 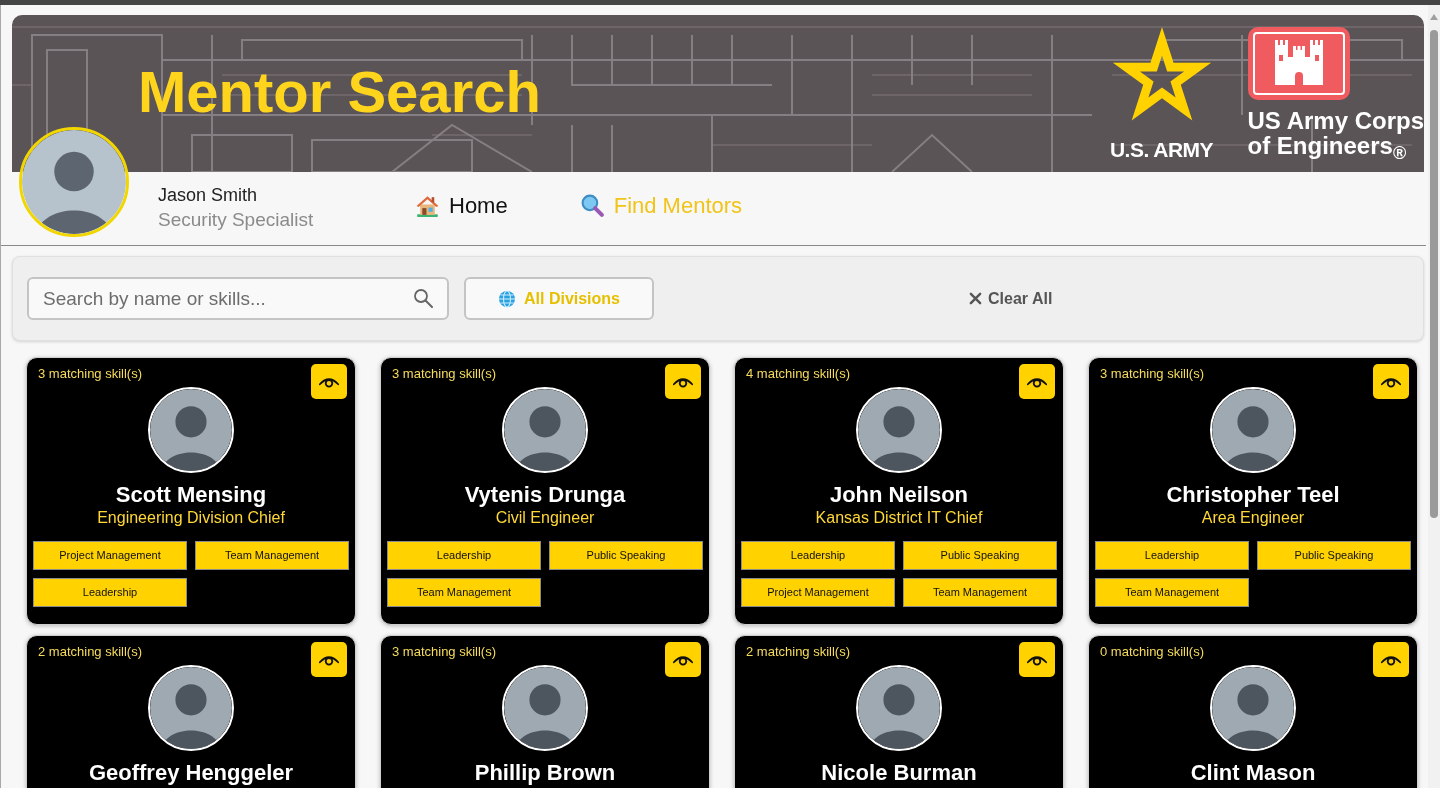 I want to click on match-count: 4 matching skill(s), so click(x=798, y=374).